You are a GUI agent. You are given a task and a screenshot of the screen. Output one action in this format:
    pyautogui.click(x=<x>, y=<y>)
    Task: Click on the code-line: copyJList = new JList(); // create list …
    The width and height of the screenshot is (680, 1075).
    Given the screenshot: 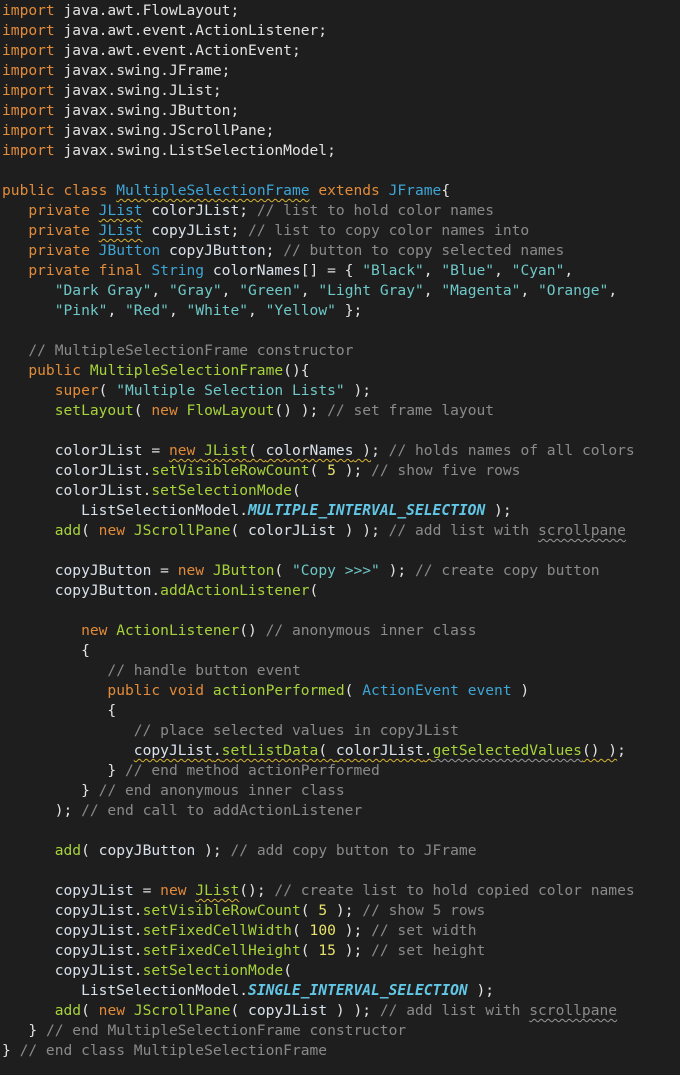 What is the action you would take?
    pyautogui.click(x=340, y=891)
    